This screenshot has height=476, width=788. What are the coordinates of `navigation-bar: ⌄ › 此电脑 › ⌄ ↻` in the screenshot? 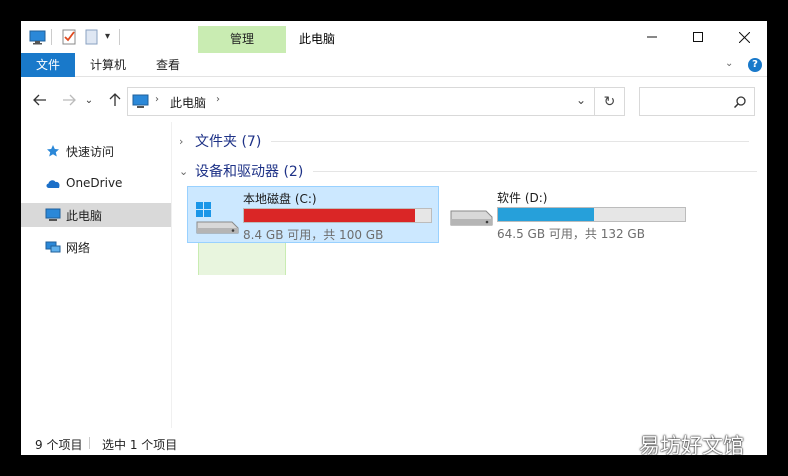 It's located at (394, 99).